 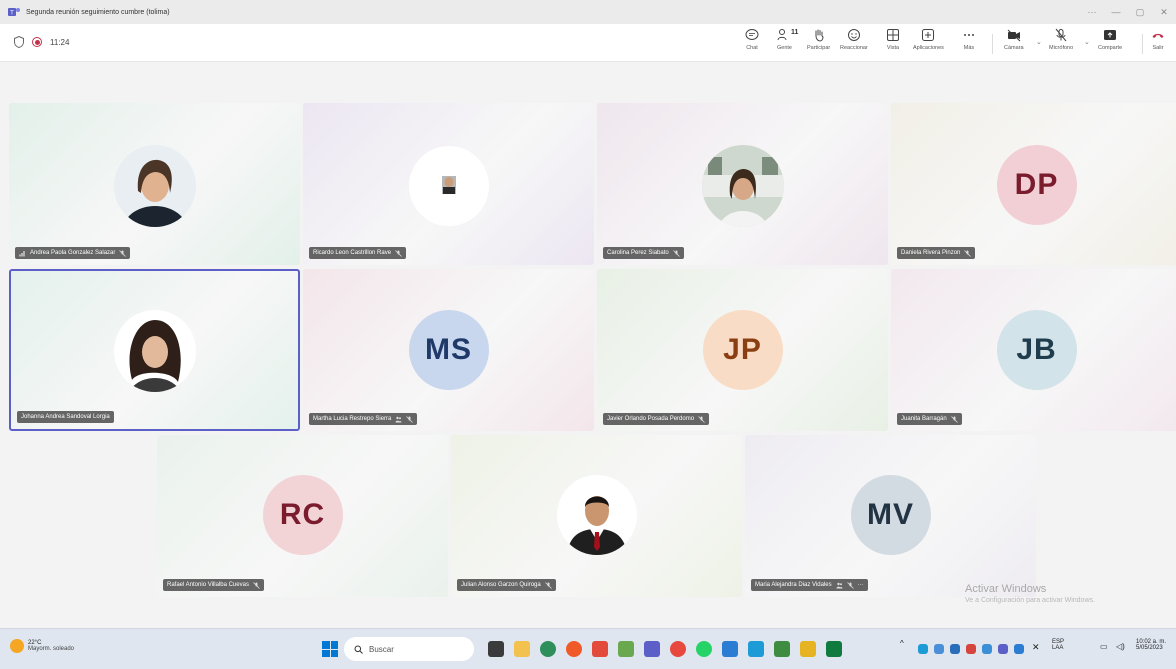 What do you see at coordinates (358, 649) in the screenshot?
I see `search-icon` at bounding box center [358, 649].